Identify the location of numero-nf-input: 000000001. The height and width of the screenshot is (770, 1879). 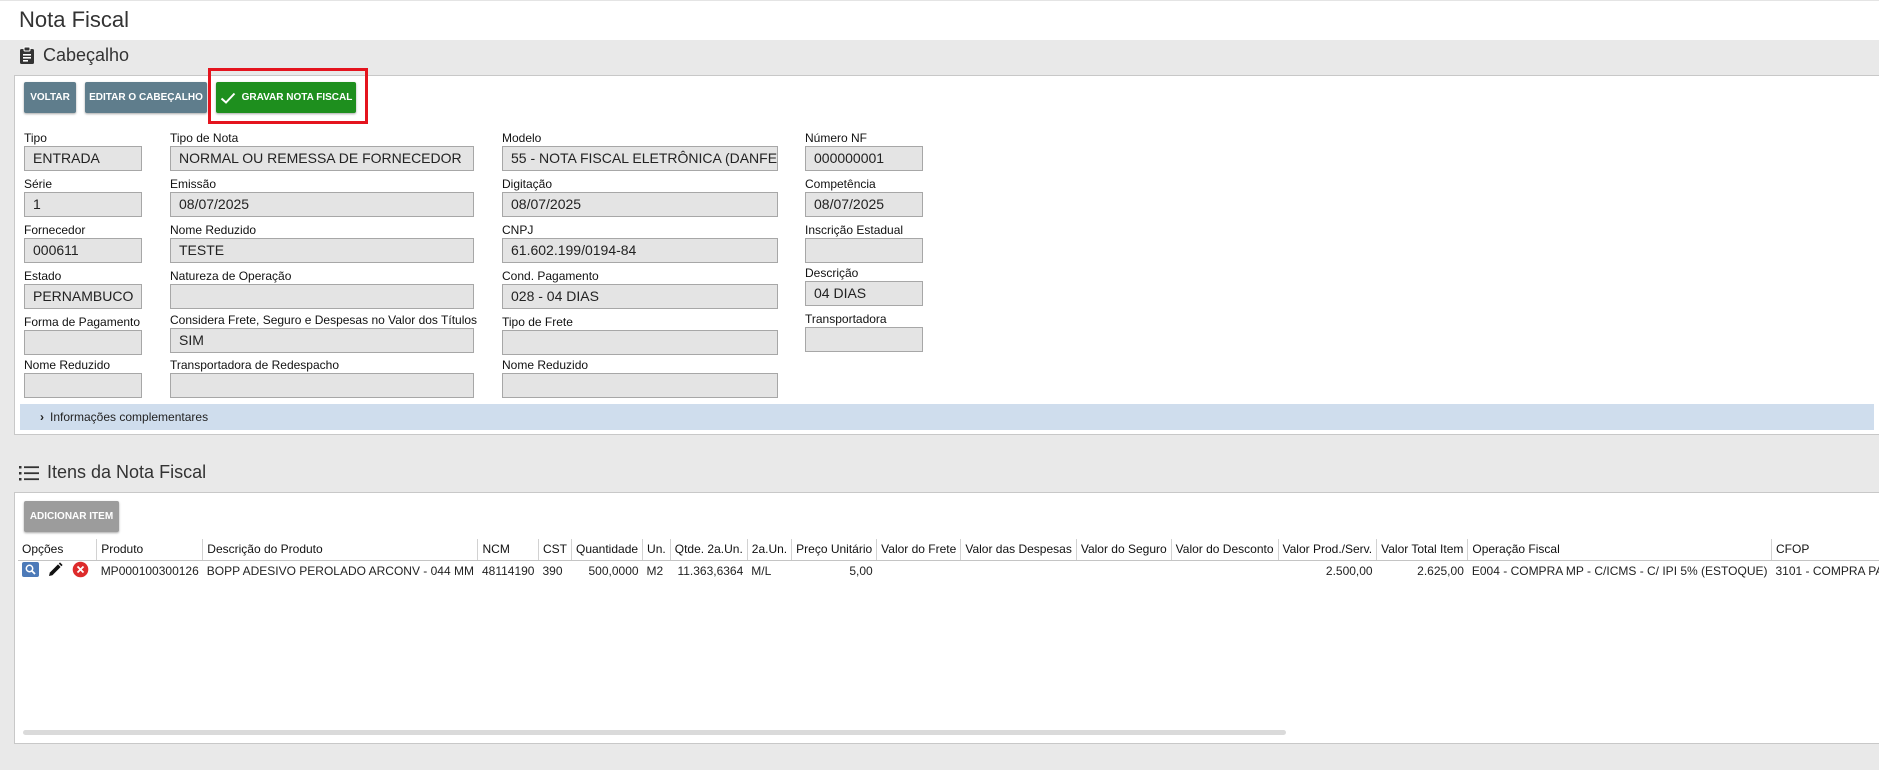
(864, 158).